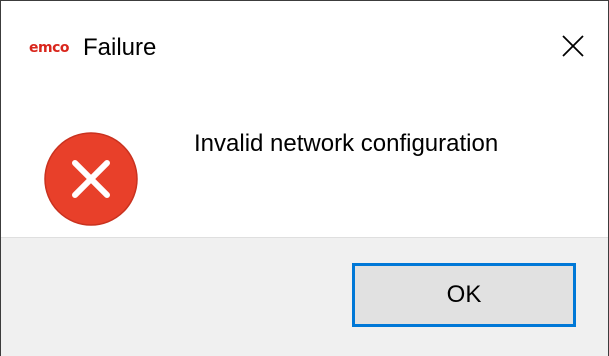 Image resolution: width=609 pixels, height=356 pixels. What do you see at coordinates (91, 179) in the screenshot?
I see `error-icon` at bounding box center [91, 179].